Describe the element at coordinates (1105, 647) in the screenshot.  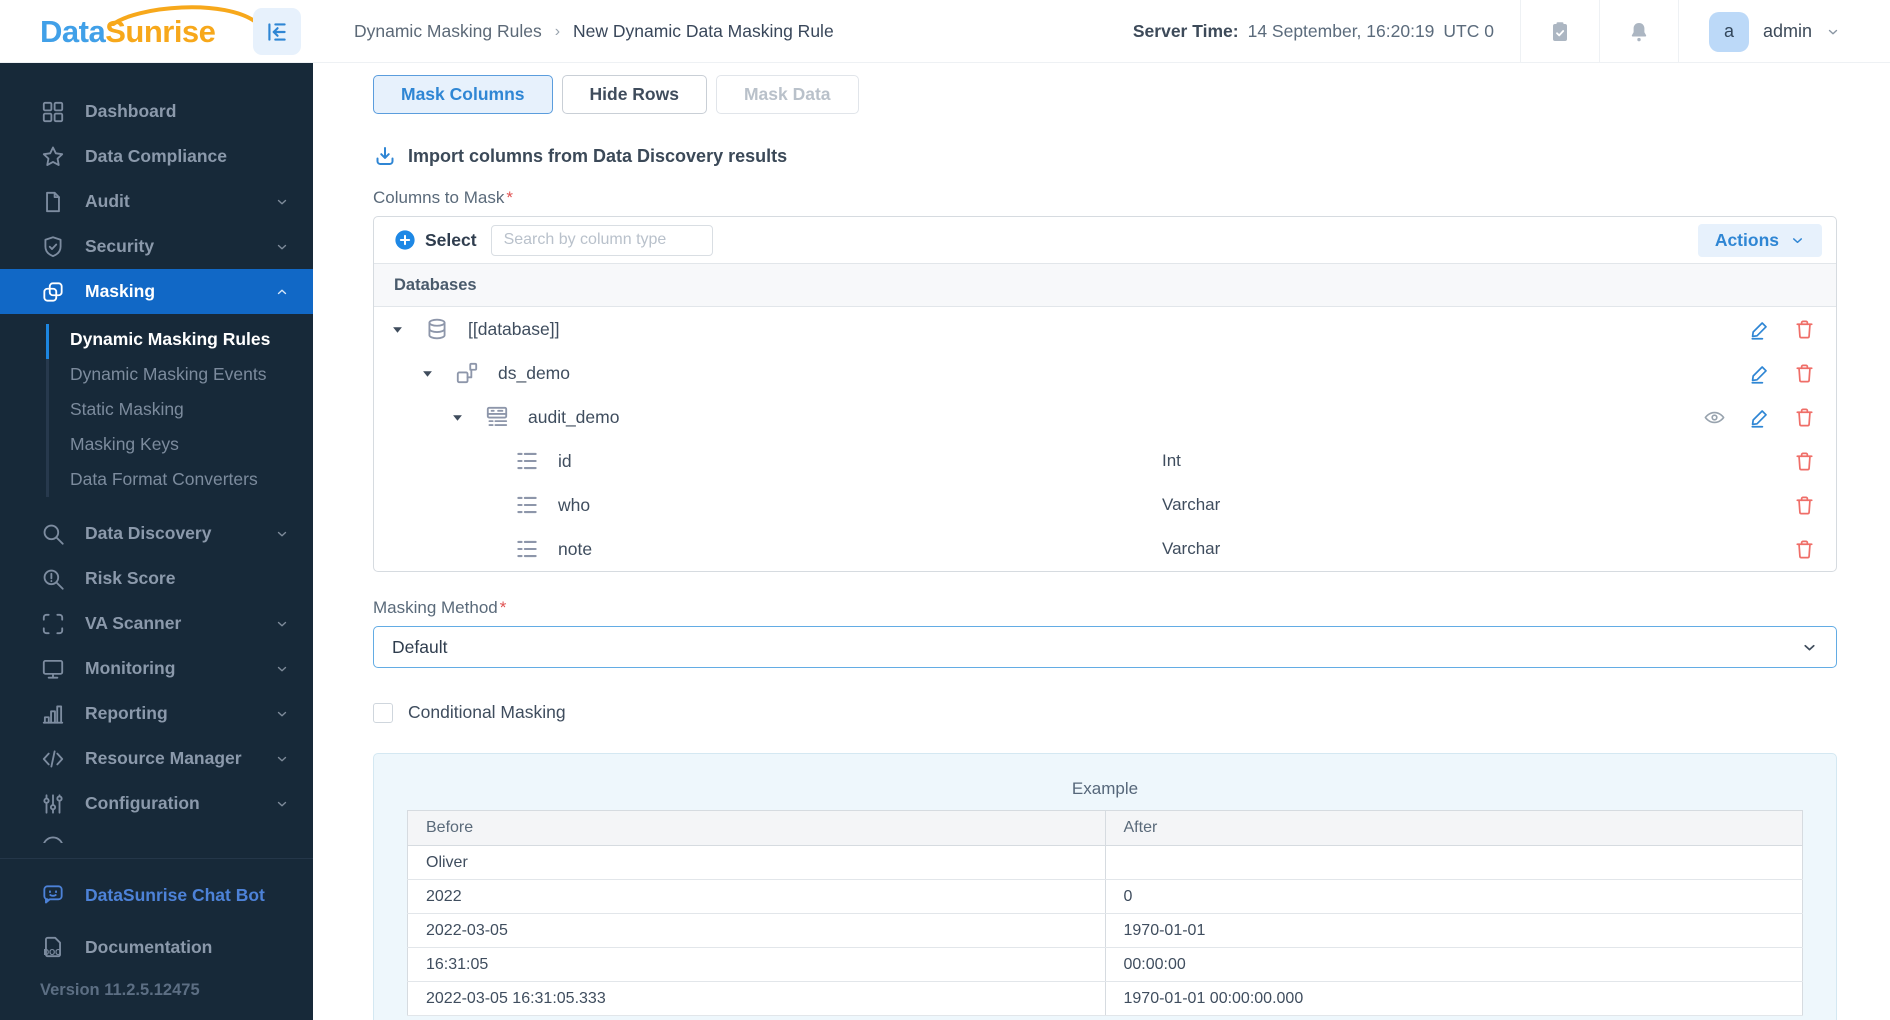
I see `masking-method-select: Default` at that location.